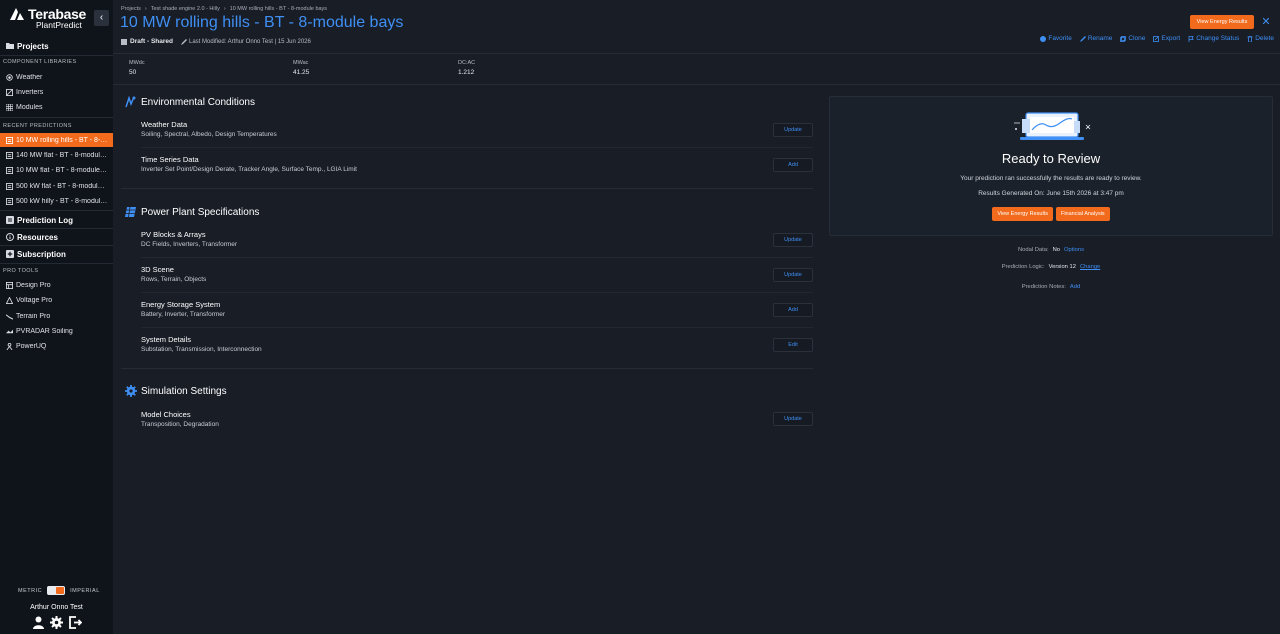 This screenshot has width=1280, height=634. Describe the element at coordinates (793, 165) in the screenshot. I see `time-series-add-button: Add` at that location.